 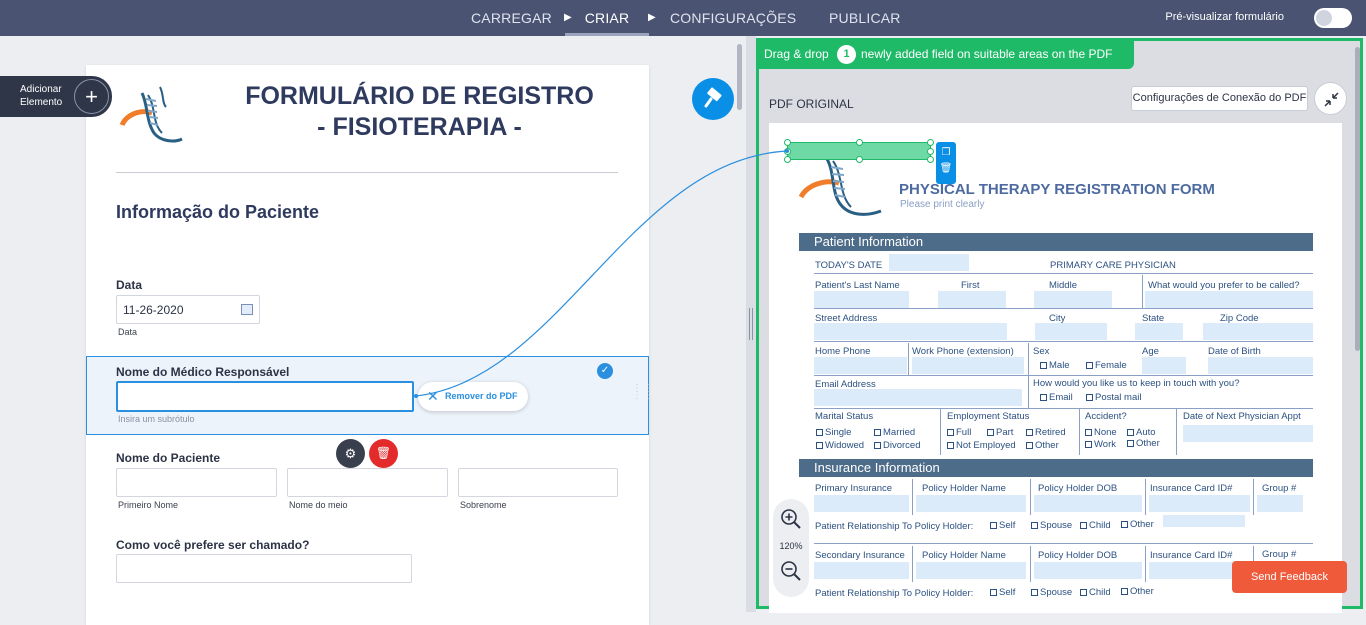 I want to click on tab-carregar: CARREGAR, so click(x=511, y=18).